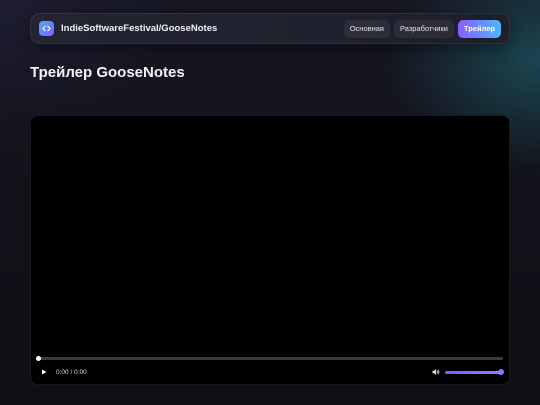  What do you see at coordinates (501, 372) in the screenshot?
I see `volume-knob` at bounding box center [501, 372].